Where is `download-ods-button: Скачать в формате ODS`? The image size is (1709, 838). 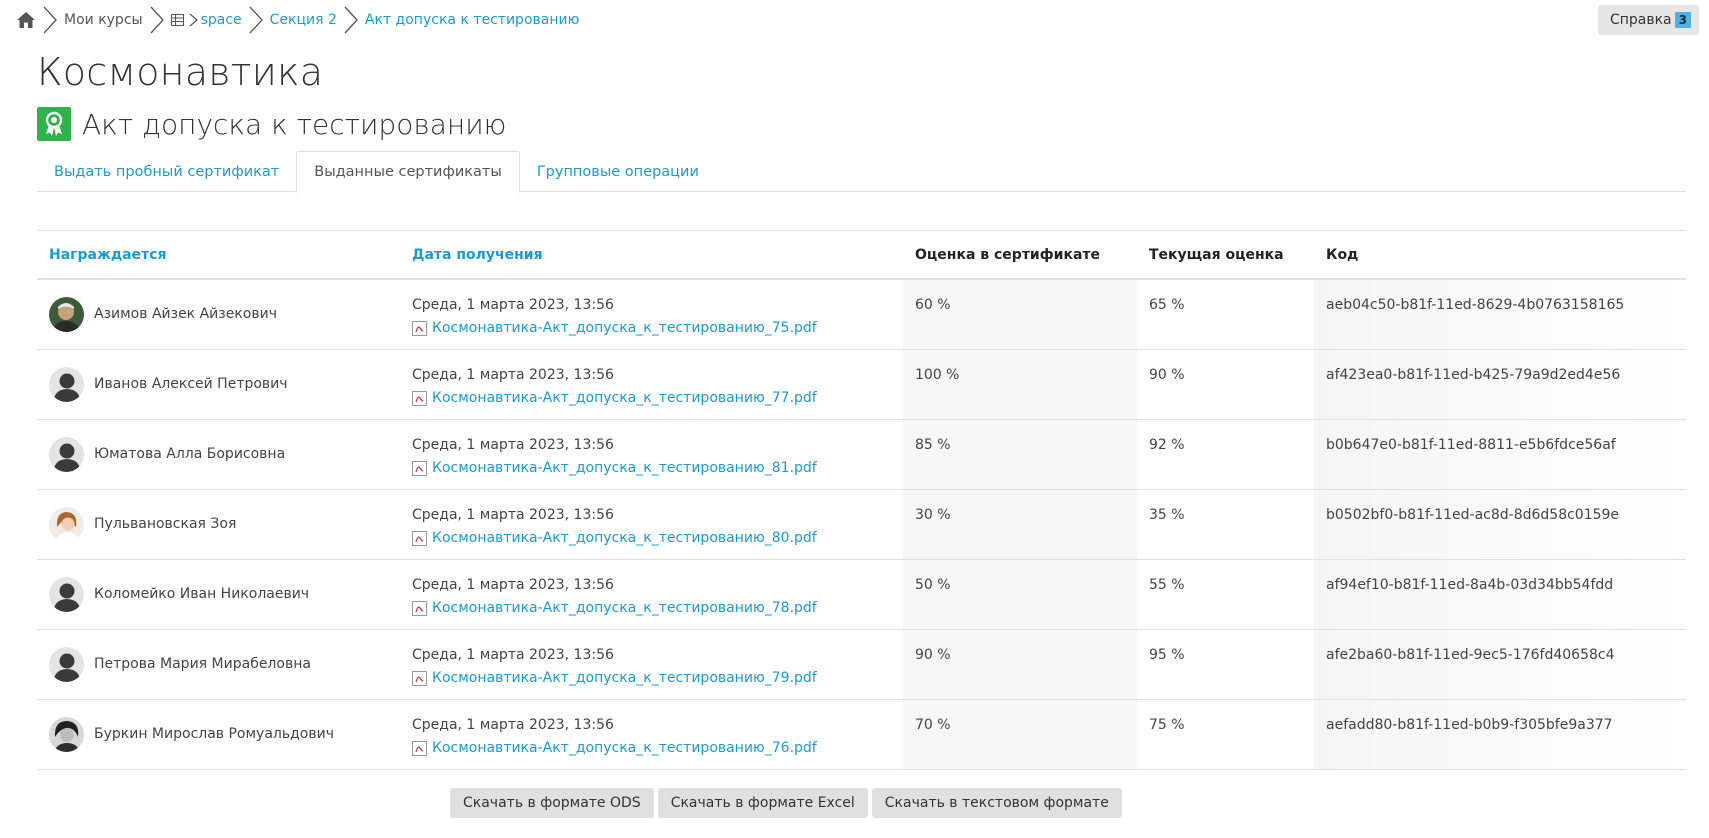 download-ods-button: Скачать в формате ODS is located at coordinates (552, 803).